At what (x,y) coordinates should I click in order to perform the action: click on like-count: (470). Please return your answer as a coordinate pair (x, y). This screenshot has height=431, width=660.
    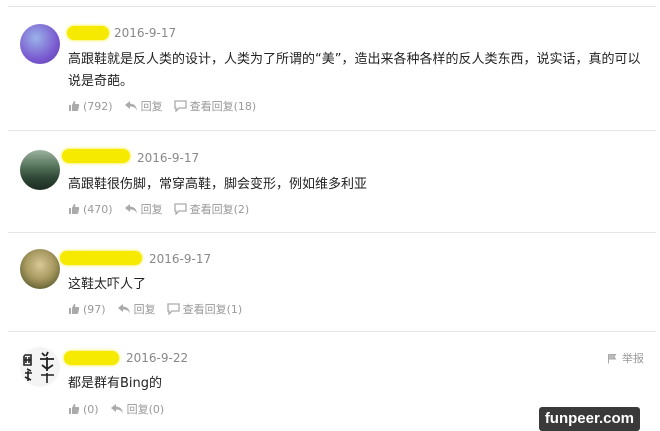
    Looking at the image, I should click on (98, 209).